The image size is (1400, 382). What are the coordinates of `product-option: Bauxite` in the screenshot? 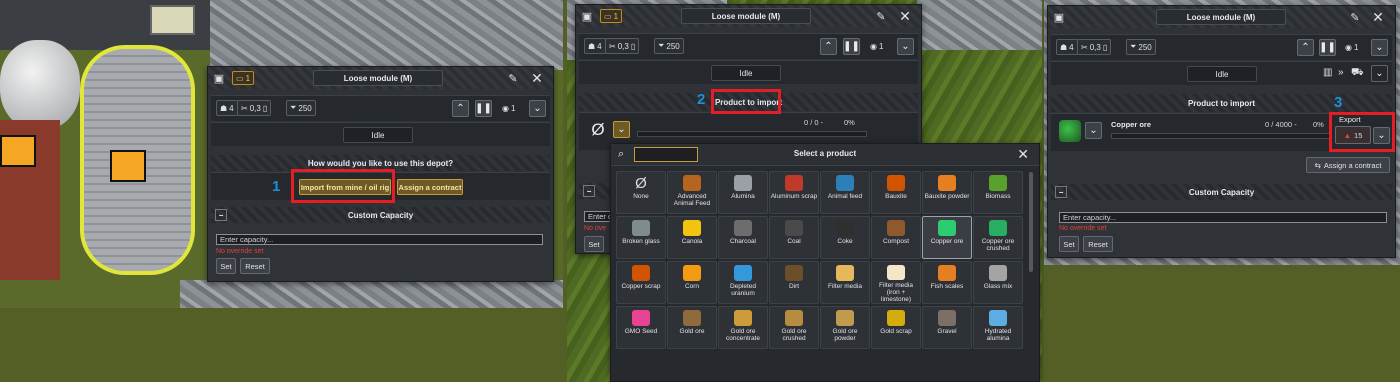 It's located at (896, 192).